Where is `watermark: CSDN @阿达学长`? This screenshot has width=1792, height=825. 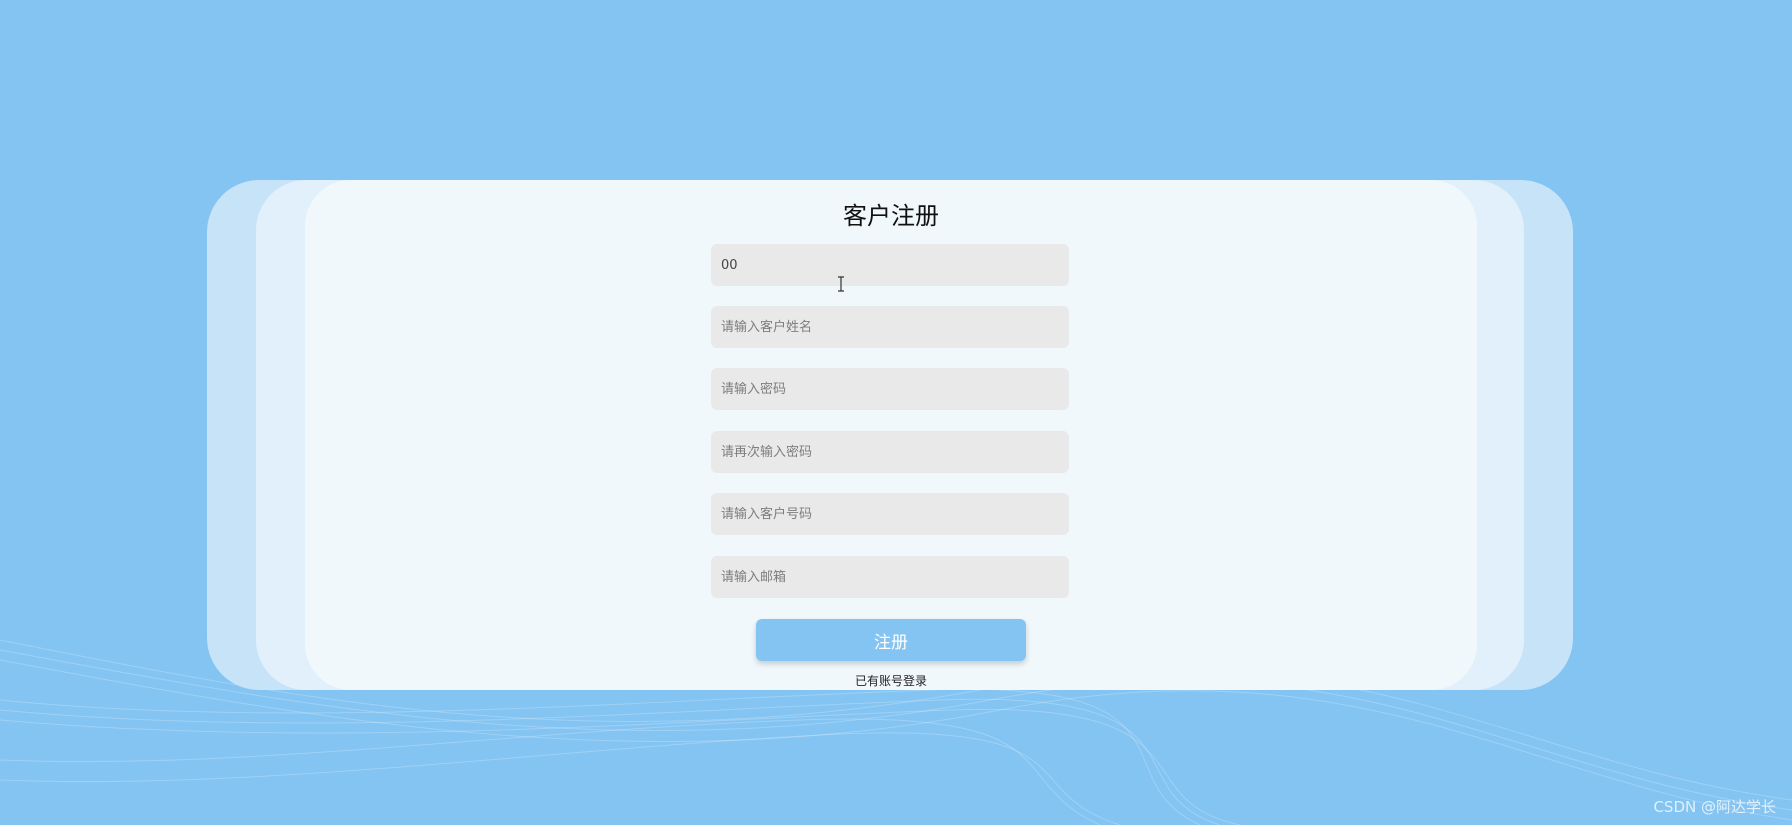 watermark: CSDN @阿达学长 is located at coordinates (1714, 807).